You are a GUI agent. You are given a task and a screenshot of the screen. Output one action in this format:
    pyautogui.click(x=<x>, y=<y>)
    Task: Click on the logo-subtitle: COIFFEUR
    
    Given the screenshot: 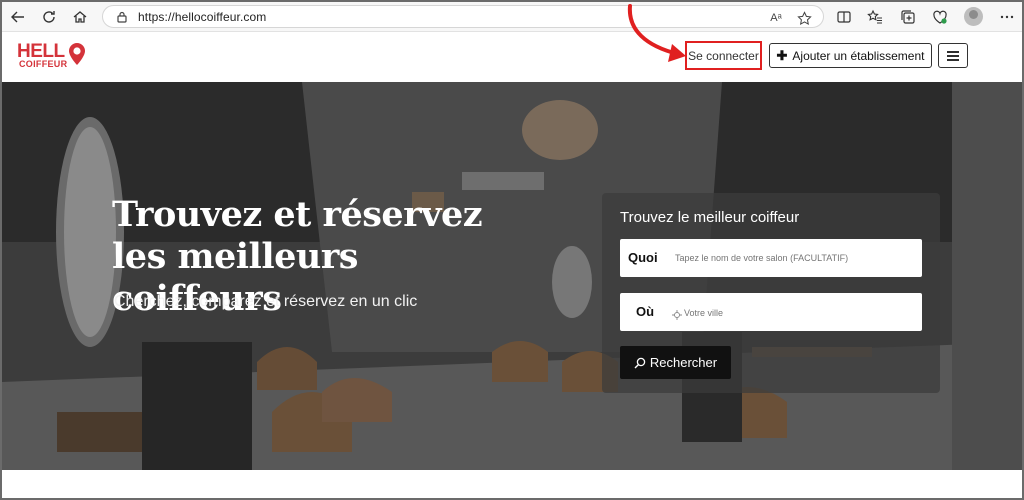 What is the action you would take?
    pyautogui.click(x=43, y=64)
    